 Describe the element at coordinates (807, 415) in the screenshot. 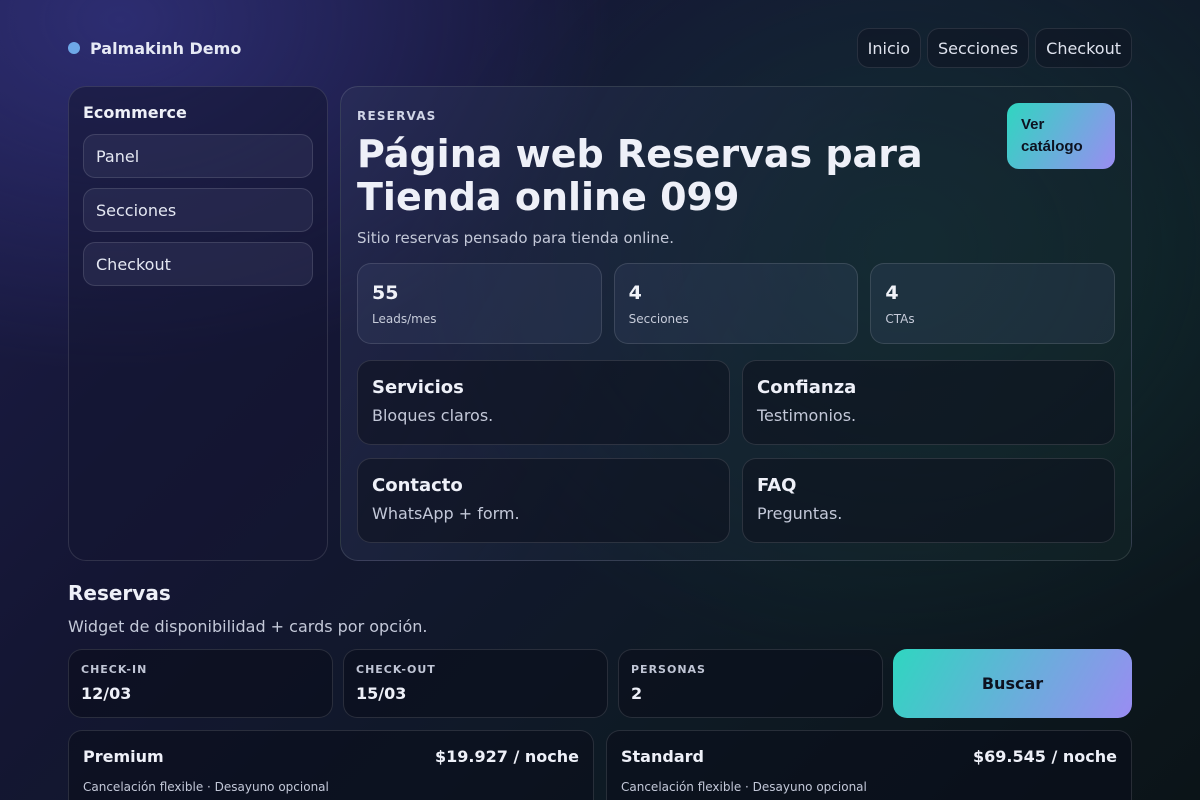

I see `feature-desc: Testimonios.` at that location.